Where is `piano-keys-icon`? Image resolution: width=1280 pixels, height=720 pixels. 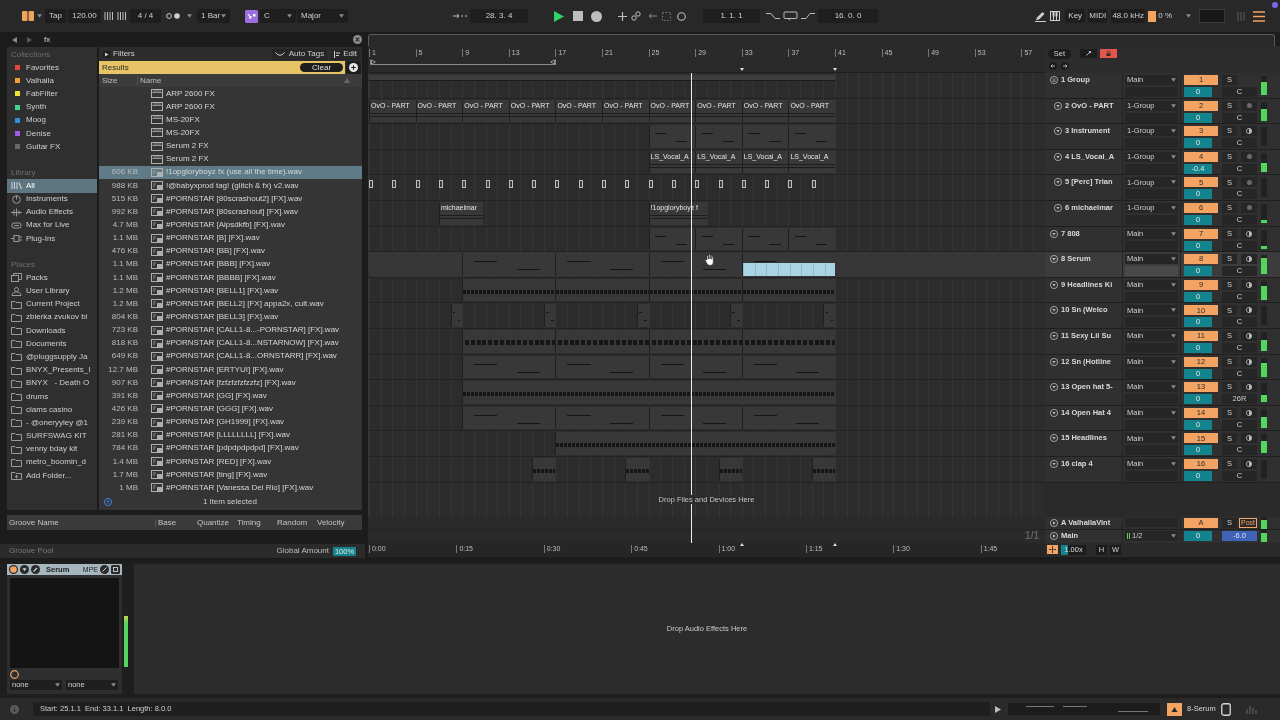
piano-keys-icon is located at coordinates (1055, 16).